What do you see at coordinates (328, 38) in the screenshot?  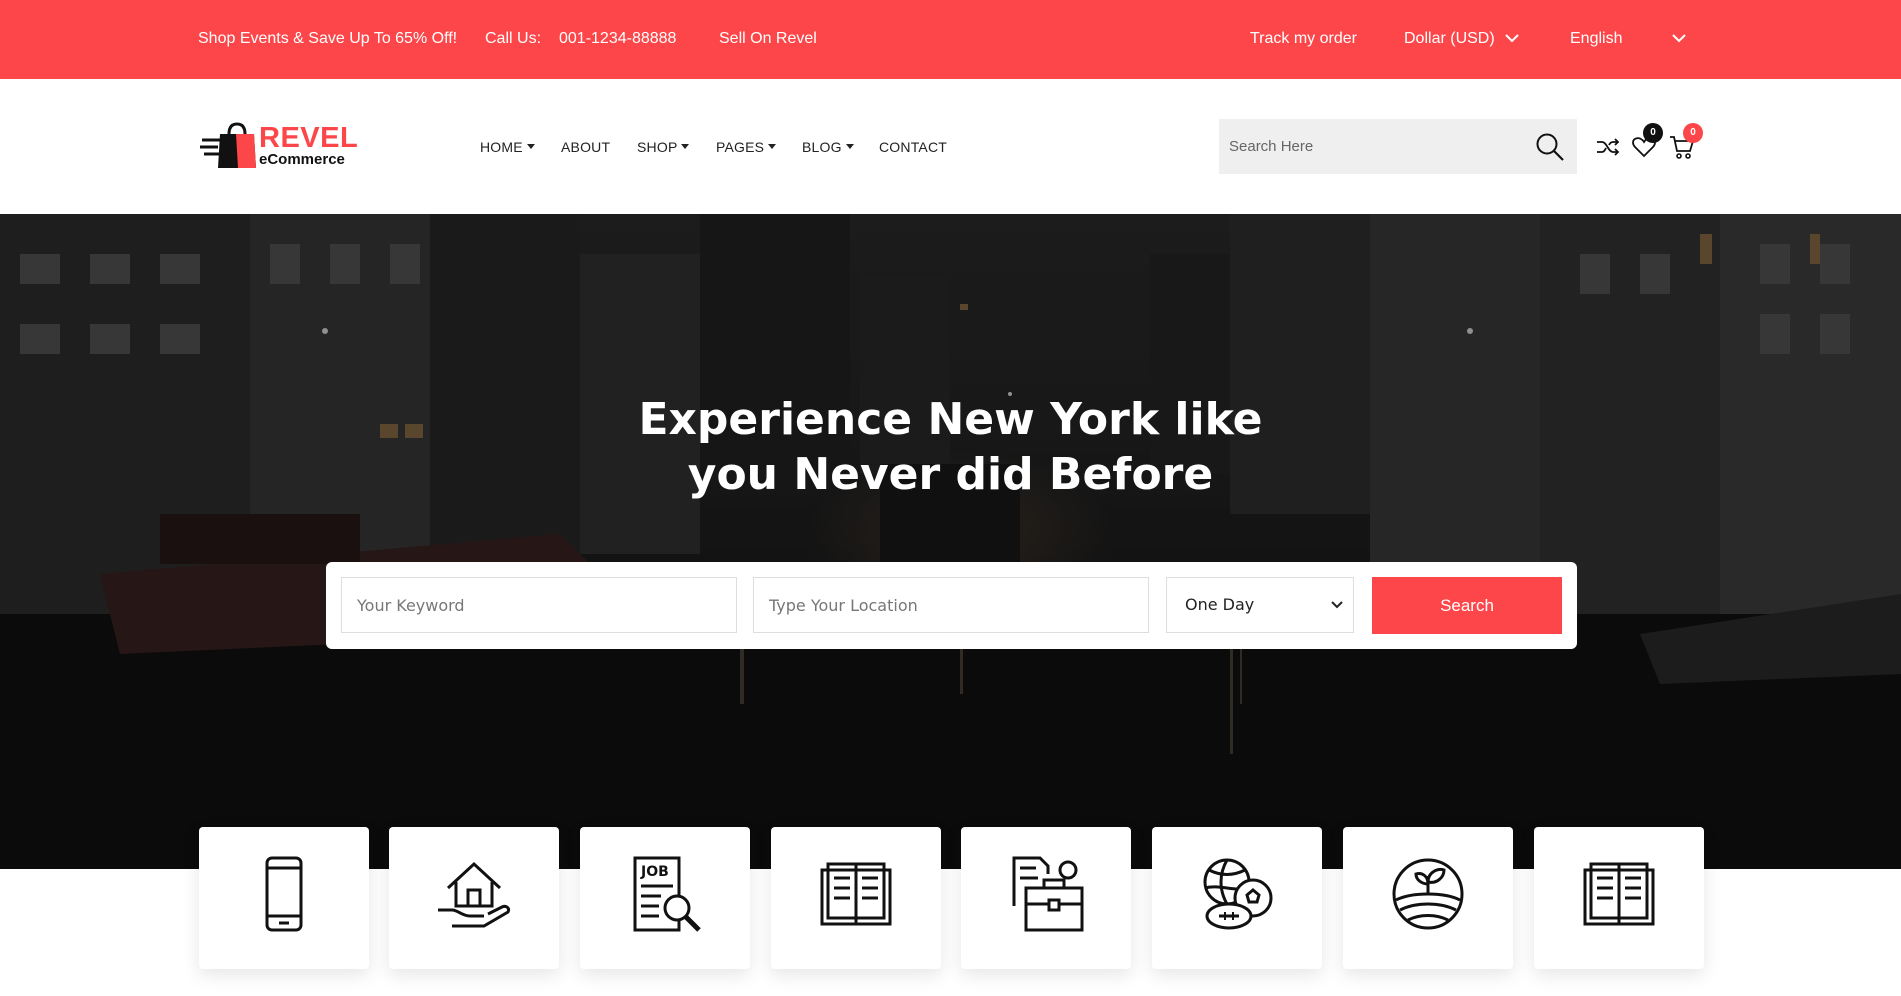 I see `promo-text: Shop Events & Save Up To 65% Off!` at bounding box center [328, 38].